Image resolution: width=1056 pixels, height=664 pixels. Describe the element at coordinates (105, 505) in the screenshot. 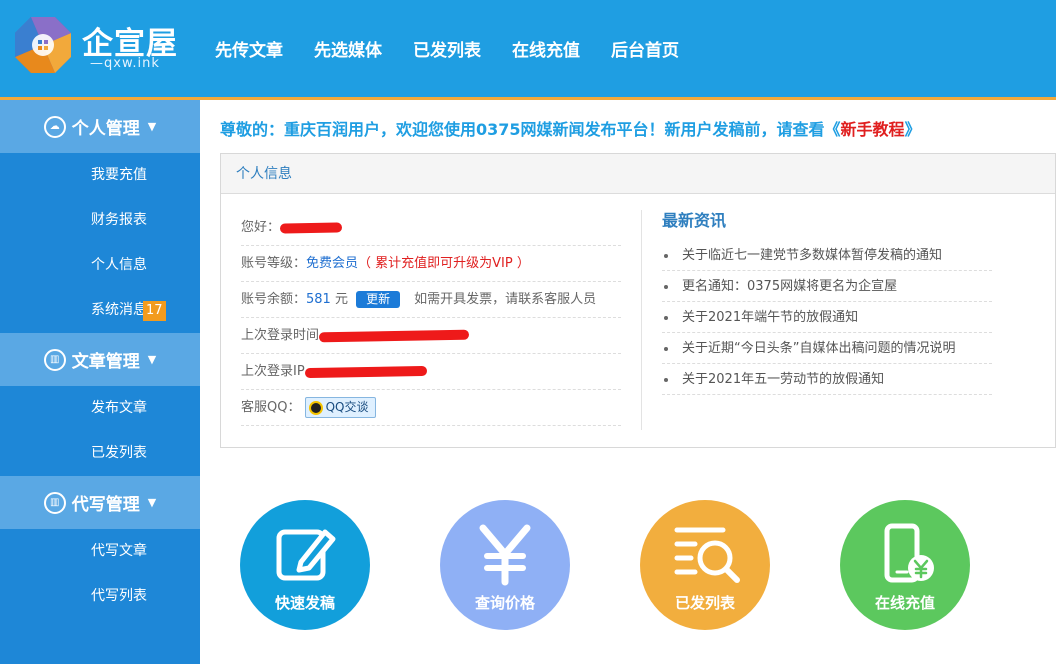

I see `section-title: 代写管理` at that location.